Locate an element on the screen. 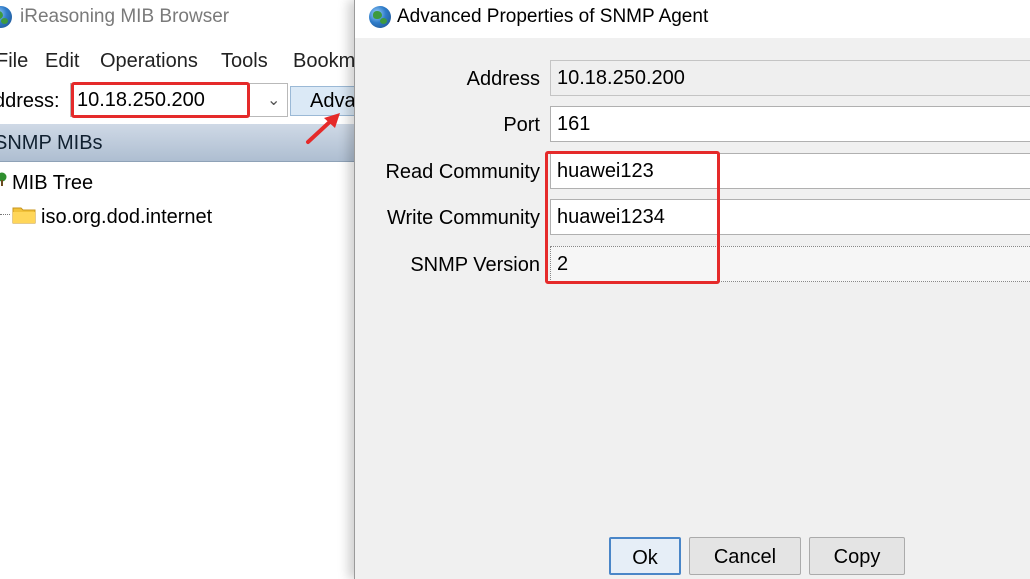 This screenshot has height=579, width=1030. port-field-value: 161 is located at coordinates (574, 124).